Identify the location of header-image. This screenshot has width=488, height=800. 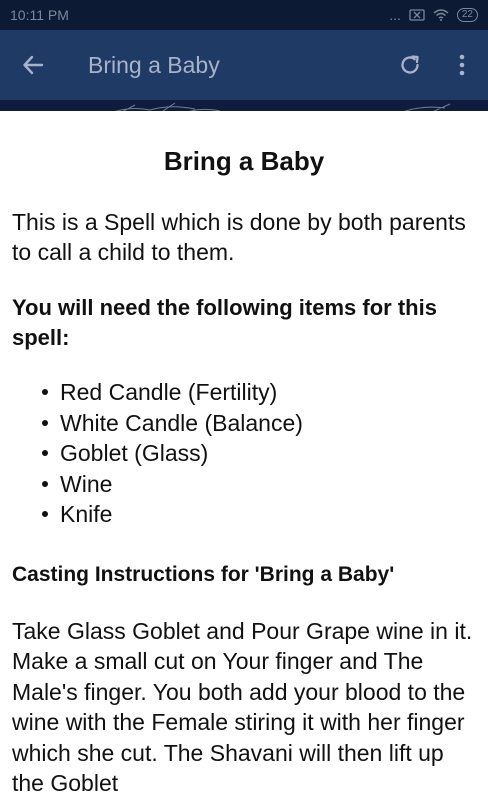
(244, 105).